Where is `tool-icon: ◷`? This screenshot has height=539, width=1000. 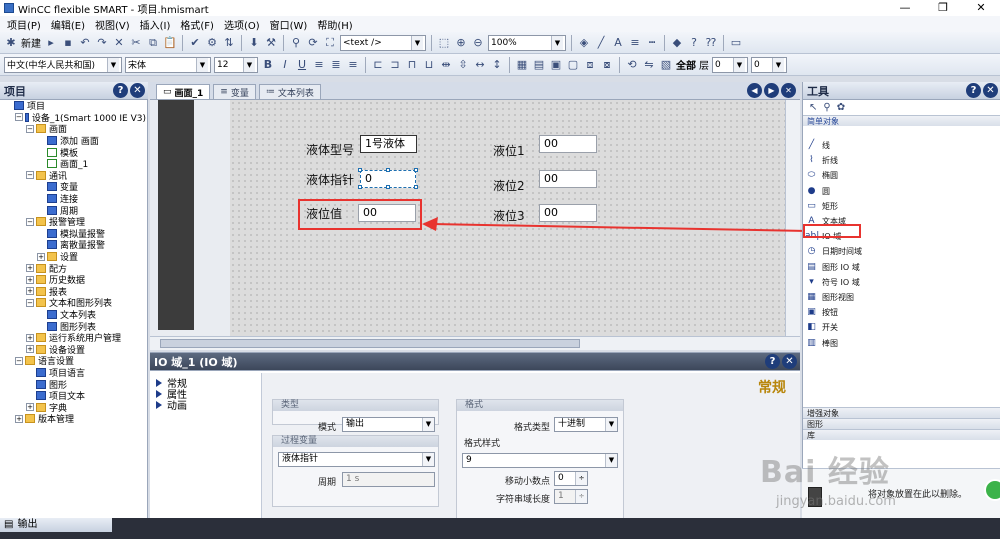 tool-icon: ◷ is located at coordinates (811, 251).